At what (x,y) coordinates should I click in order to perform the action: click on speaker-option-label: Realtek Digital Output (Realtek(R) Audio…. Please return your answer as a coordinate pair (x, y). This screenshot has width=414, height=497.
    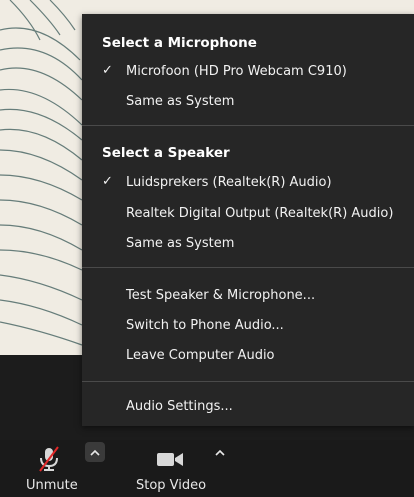
    Looking at the image, I should click on (260, 213).